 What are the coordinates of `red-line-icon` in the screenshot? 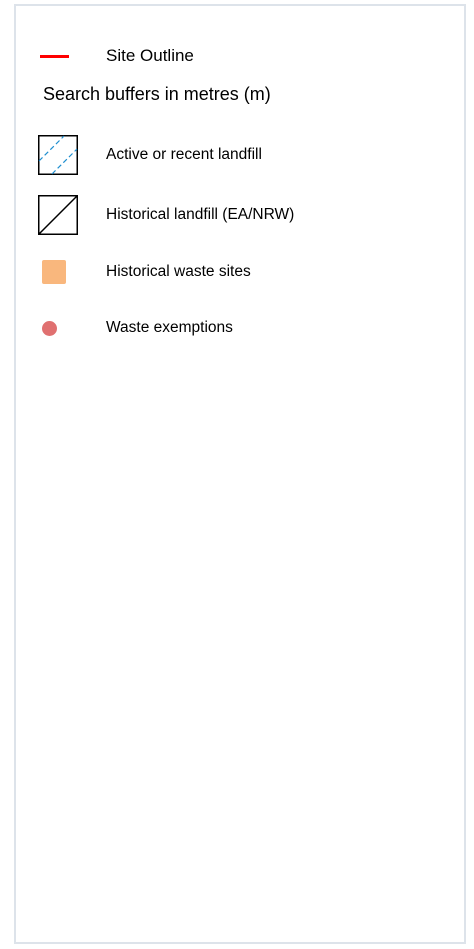 It's located at (54, 56).